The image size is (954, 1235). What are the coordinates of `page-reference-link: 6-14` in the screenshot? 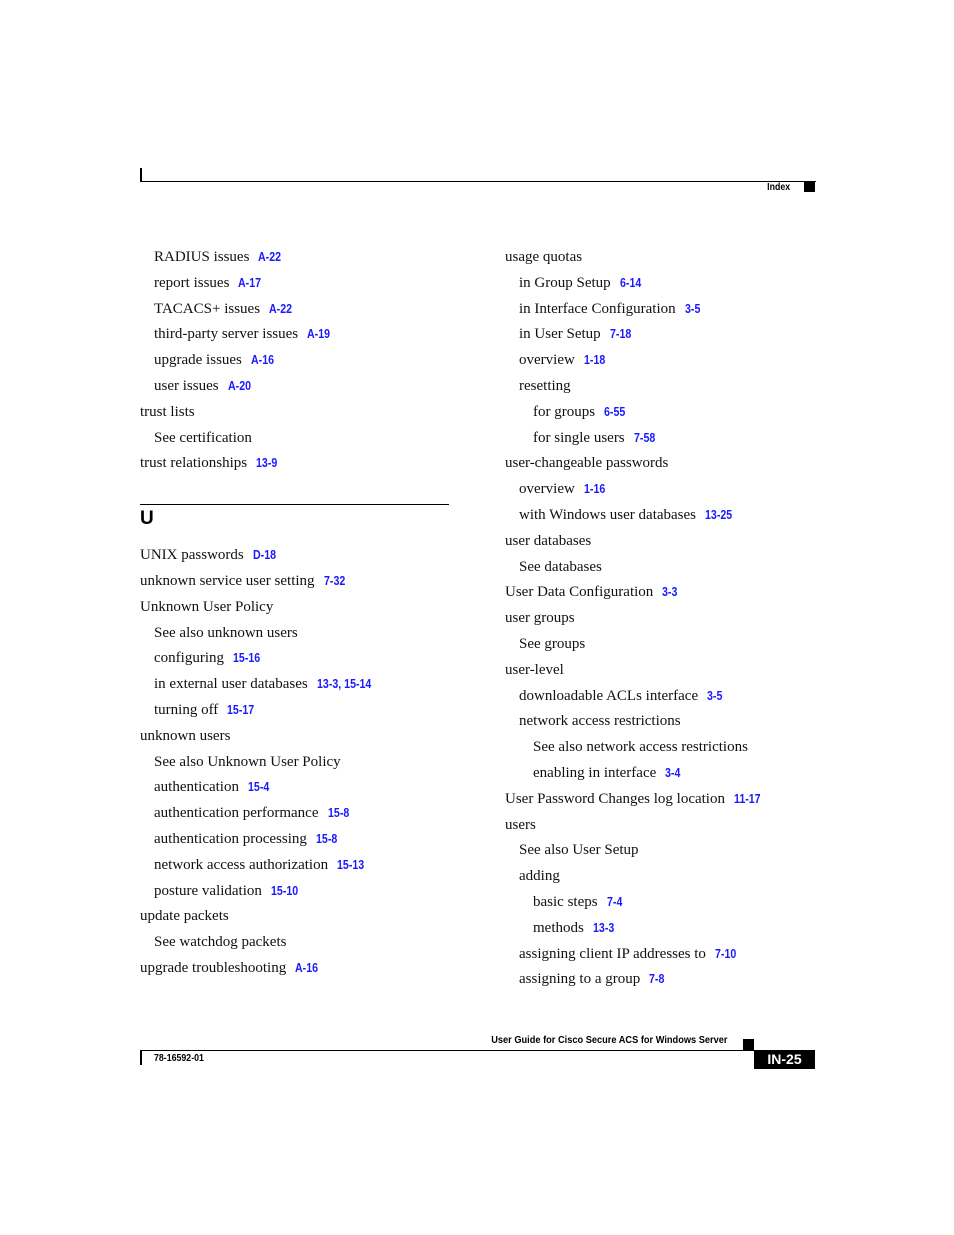 It's located at (630, 283).